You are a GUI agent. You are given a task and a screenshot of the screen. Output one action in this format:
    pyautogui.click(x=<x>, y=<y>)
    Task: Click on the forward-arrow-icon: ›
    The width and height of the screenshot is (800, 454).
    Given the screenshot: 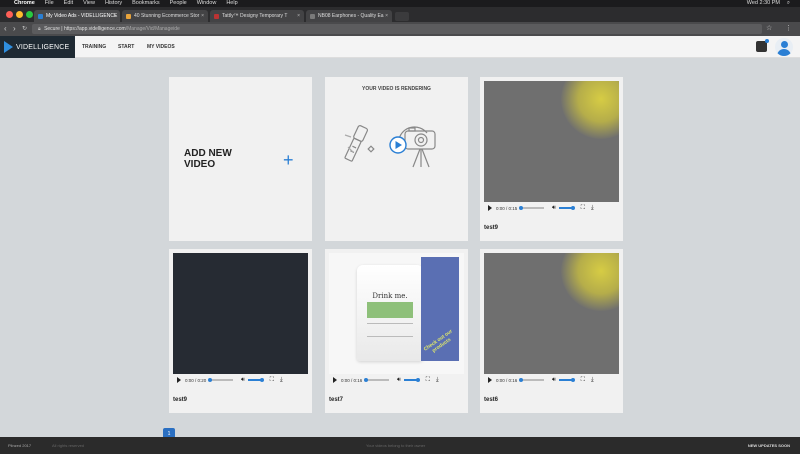 What is the action you would take?
    pyautogui.click(x=14, y=29)
    